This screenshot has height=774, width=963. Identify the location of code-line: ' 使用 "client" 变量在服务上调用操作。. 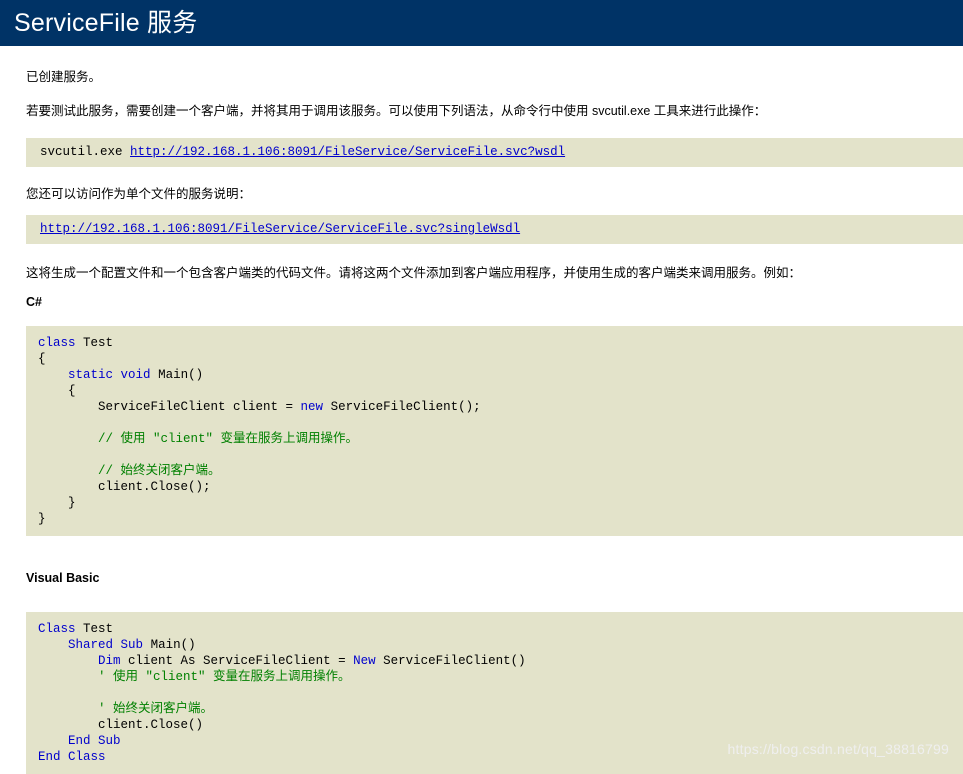
(500, 677).